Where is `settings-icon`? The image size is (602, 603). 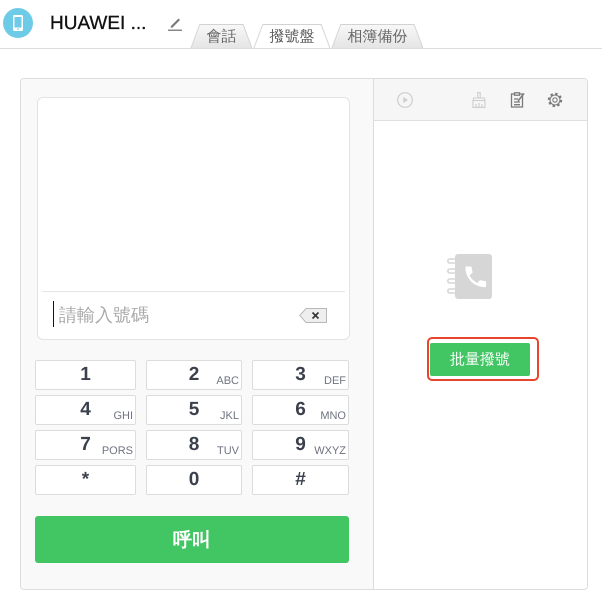 settings-icon is located at coordinates (555, 100).